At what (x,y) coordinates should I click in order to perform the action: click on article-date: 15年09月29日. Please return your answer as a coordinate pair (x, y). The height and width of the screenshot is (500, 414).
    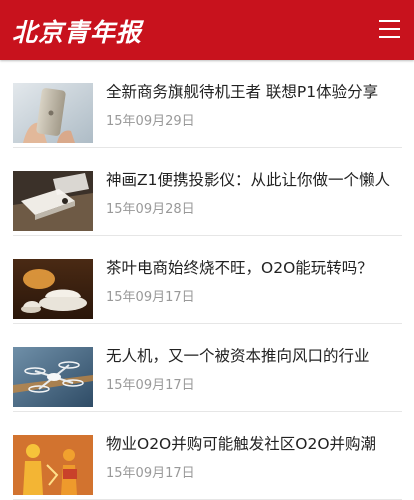
    Looking at the image, I should click on (150, 121).